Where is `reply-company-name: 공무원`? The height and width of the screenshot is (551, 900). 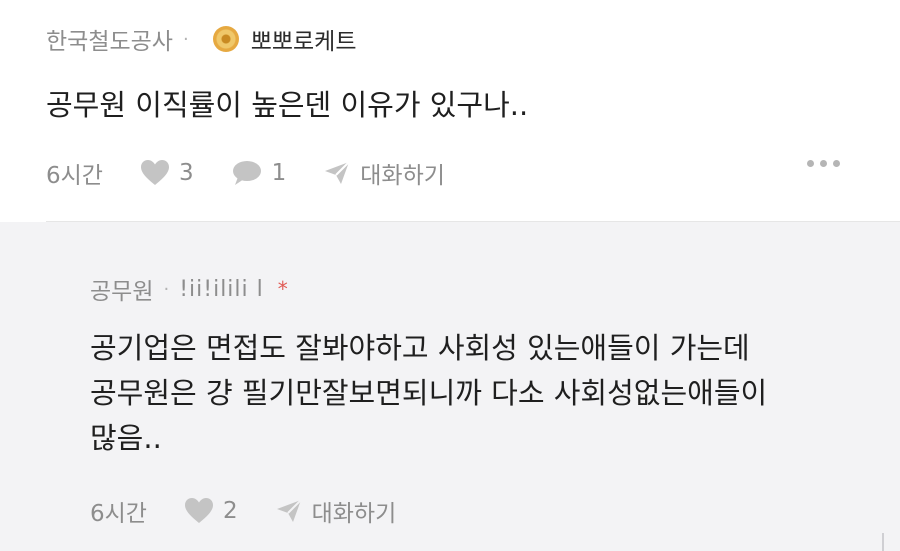
reply-company-name: 공무원 is located at coordinates (121, 289).